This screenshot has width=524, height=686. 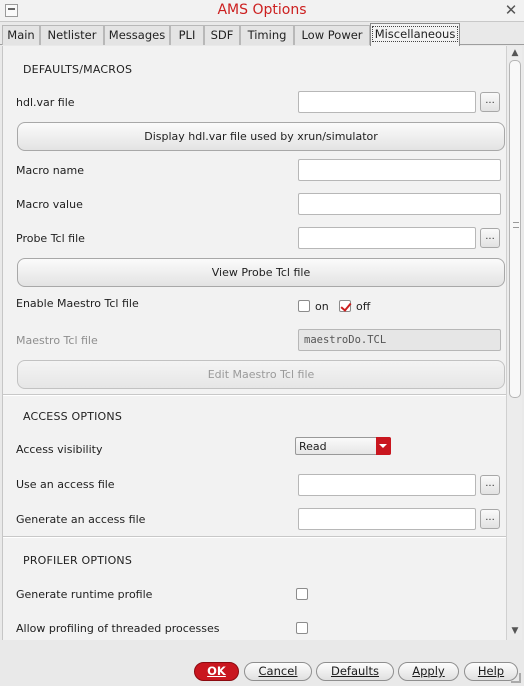 I want to click on macro-name-input, so click(x=399, y=170).